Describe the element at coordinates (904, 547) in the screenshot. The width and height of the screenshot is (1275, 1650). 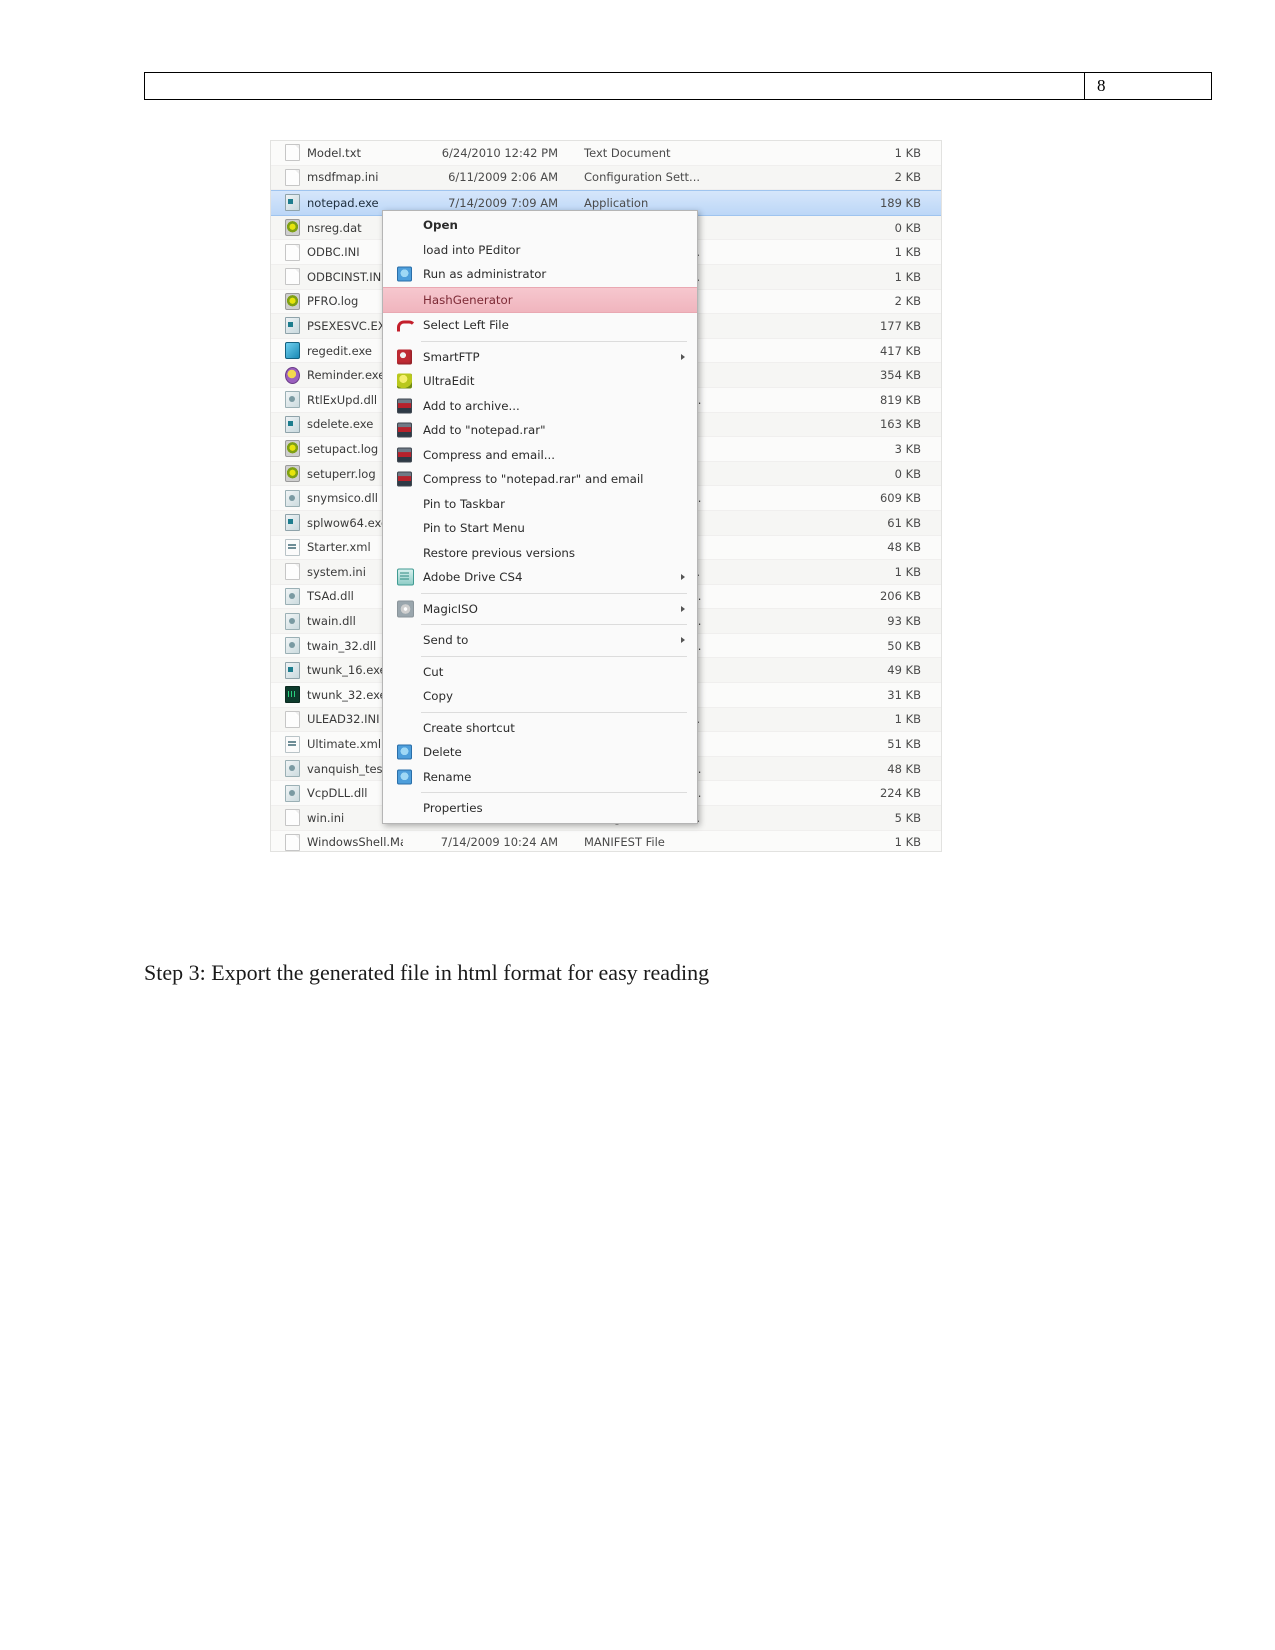
I see `file-size: 48 KB` at that location.